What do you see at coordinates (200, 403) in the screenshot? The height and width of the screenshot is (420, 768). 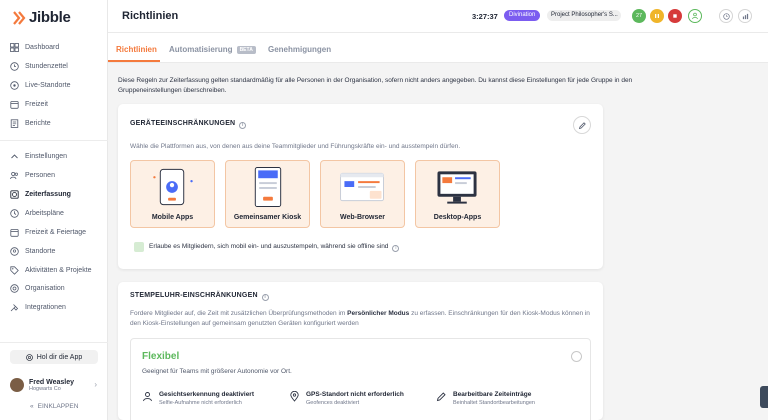 I see `feature-subtitle: Selfie-Aufnahme nicht erforderlich` at bounding box center [200, 403].